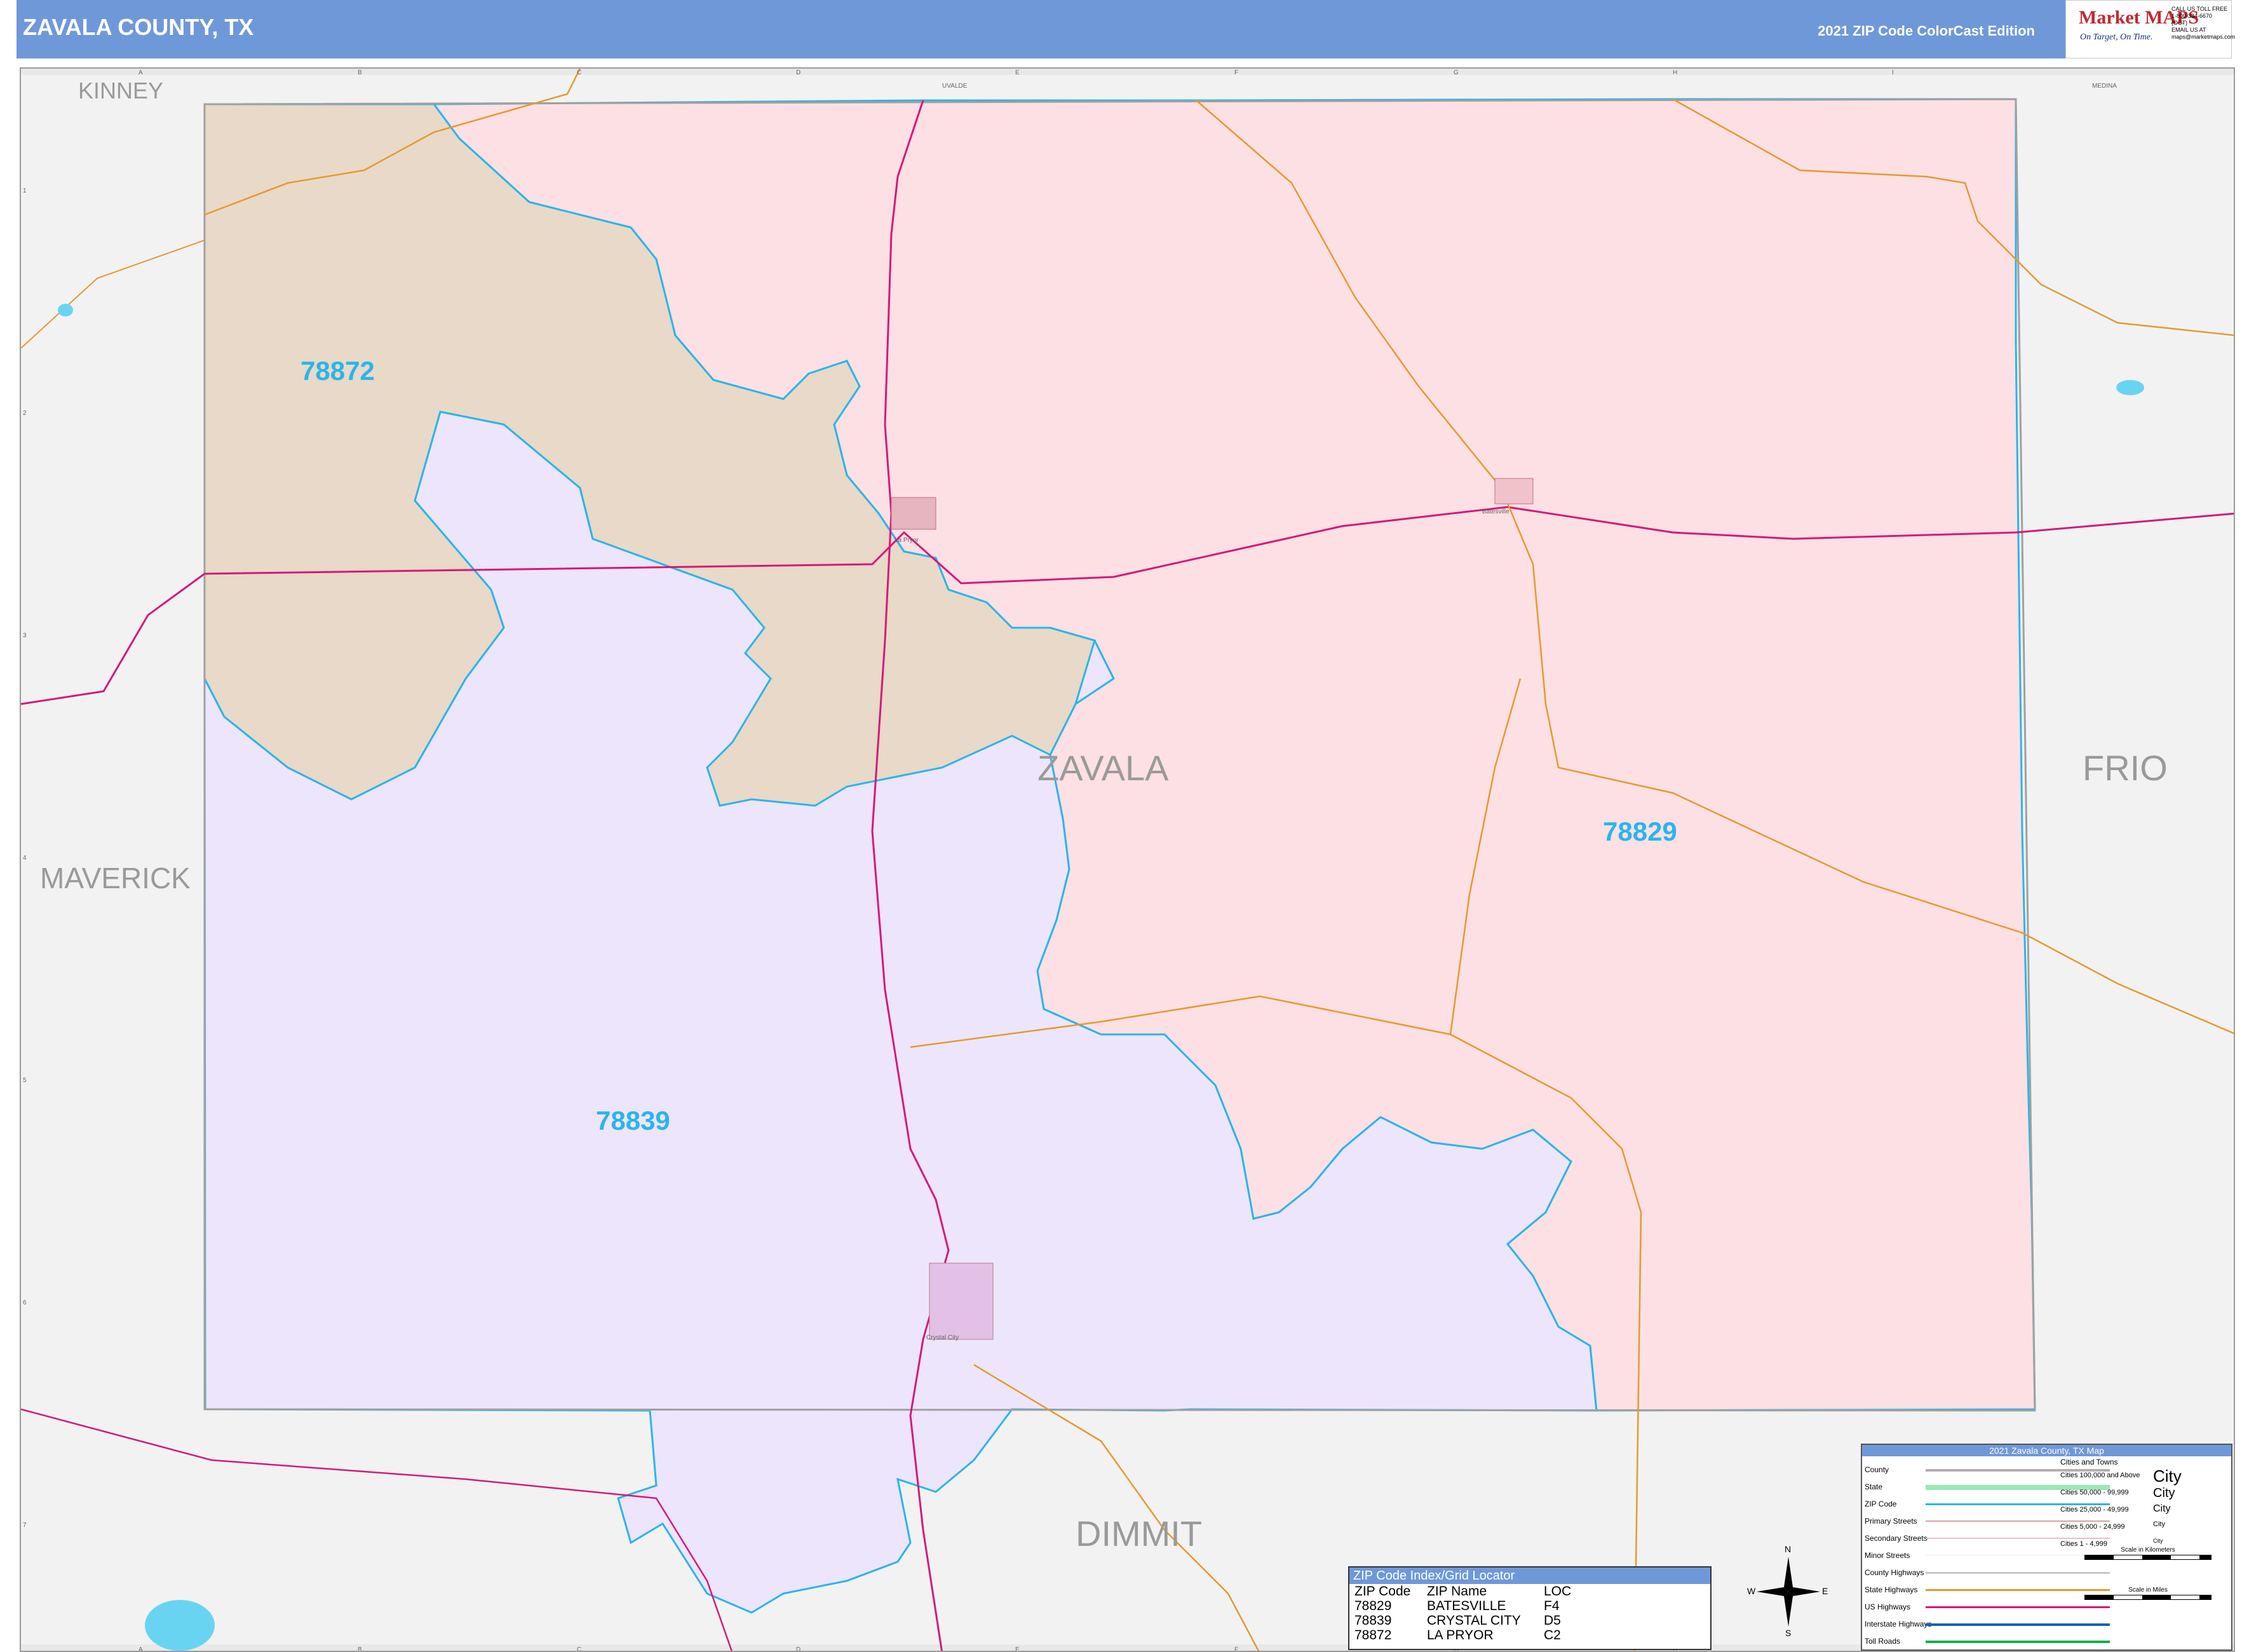  I want to click on grid-col-label: C, so click(579, 1649).